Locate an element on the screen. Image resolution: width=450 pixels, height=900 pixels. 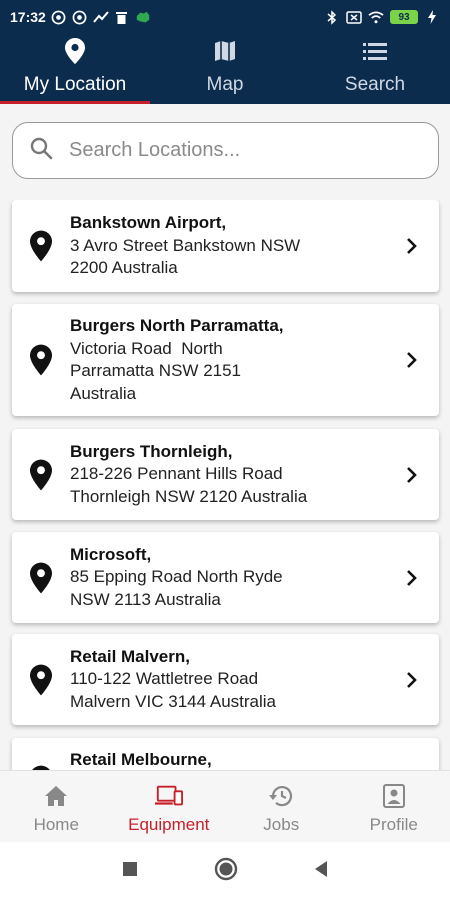
location-address-line: 3 Avro Street Bankstown NSW is located at coordinates (185, 245).